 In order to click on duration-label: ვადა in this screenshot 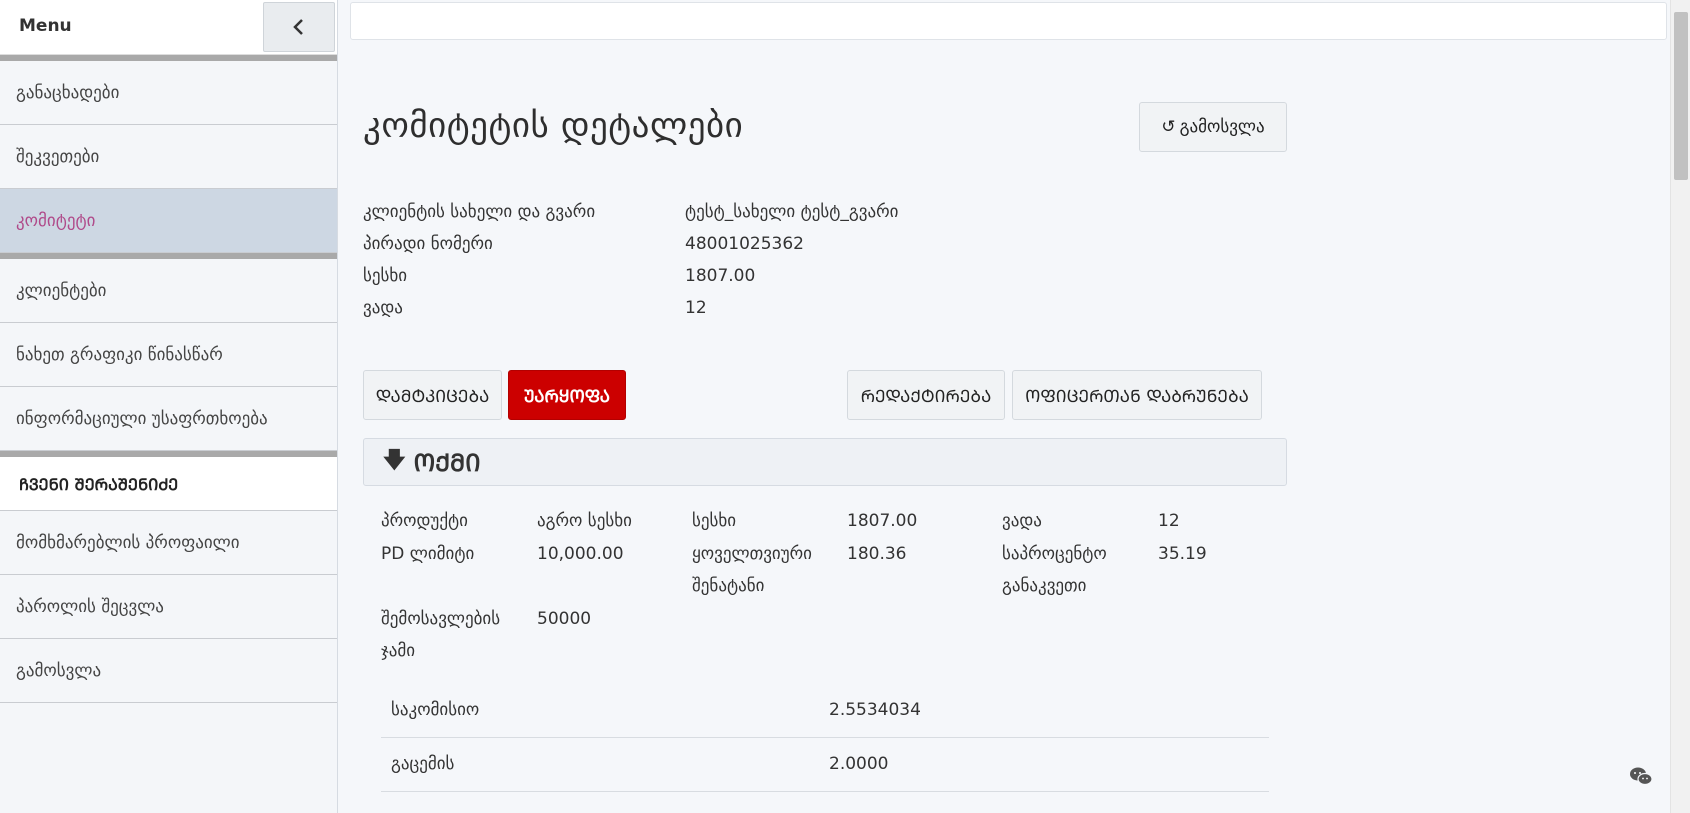, I will do `click(1022, 521)`.